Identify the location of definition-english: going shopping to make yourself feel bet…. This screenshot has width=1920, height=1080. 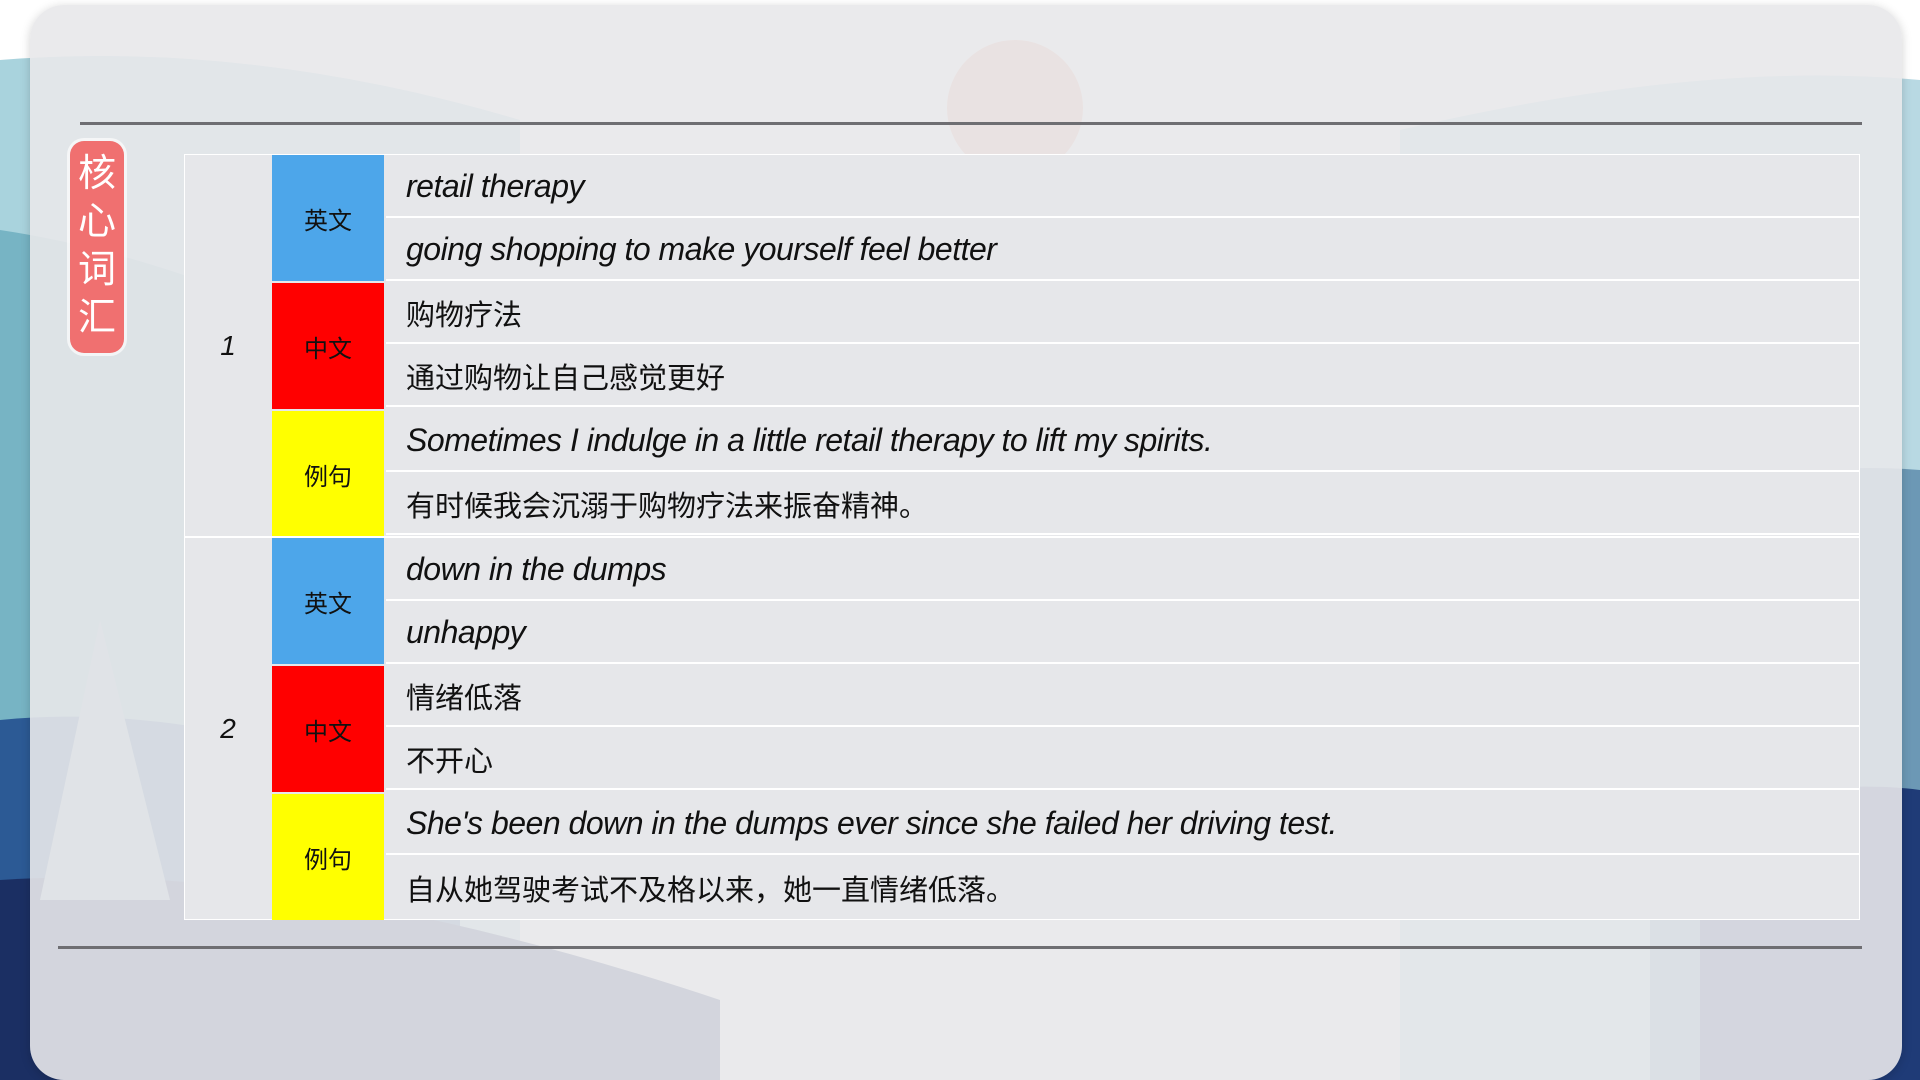
(1122, 250).